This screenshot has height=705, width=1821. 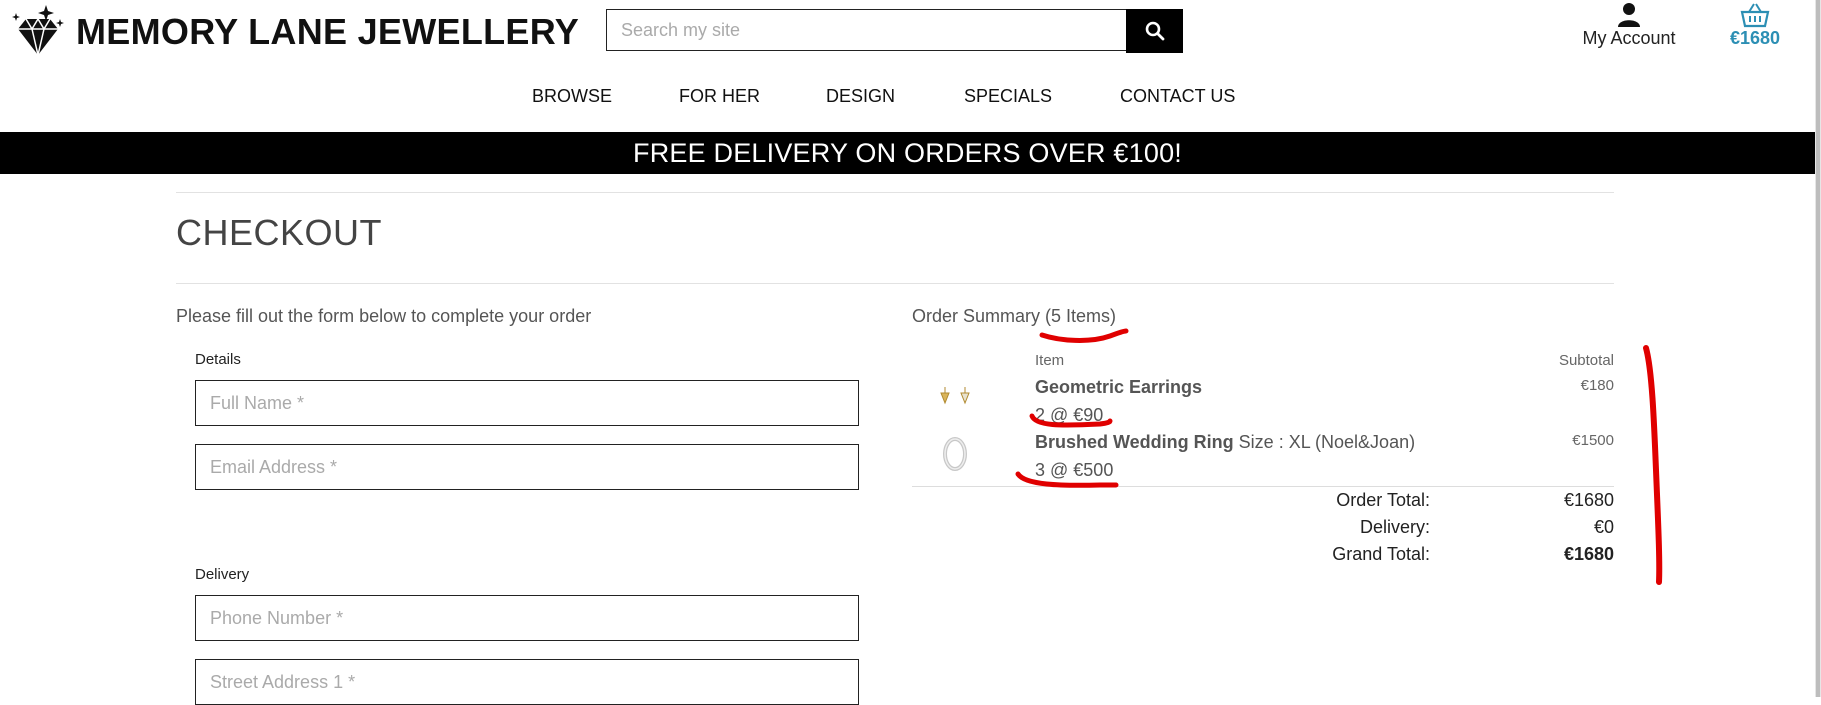 I want to click on my-account-label: My Account, so click(x=1629, y=38).